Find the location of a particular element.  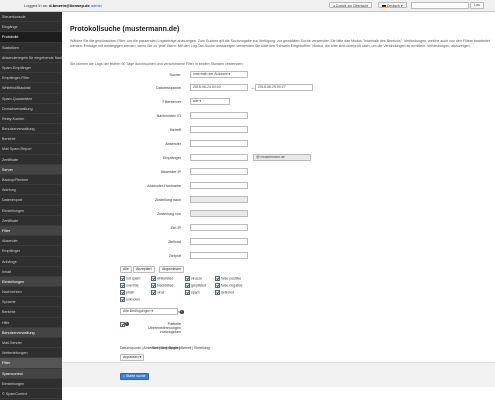

spalten-button-label: Anpassen is located at coordinates (131, 357).